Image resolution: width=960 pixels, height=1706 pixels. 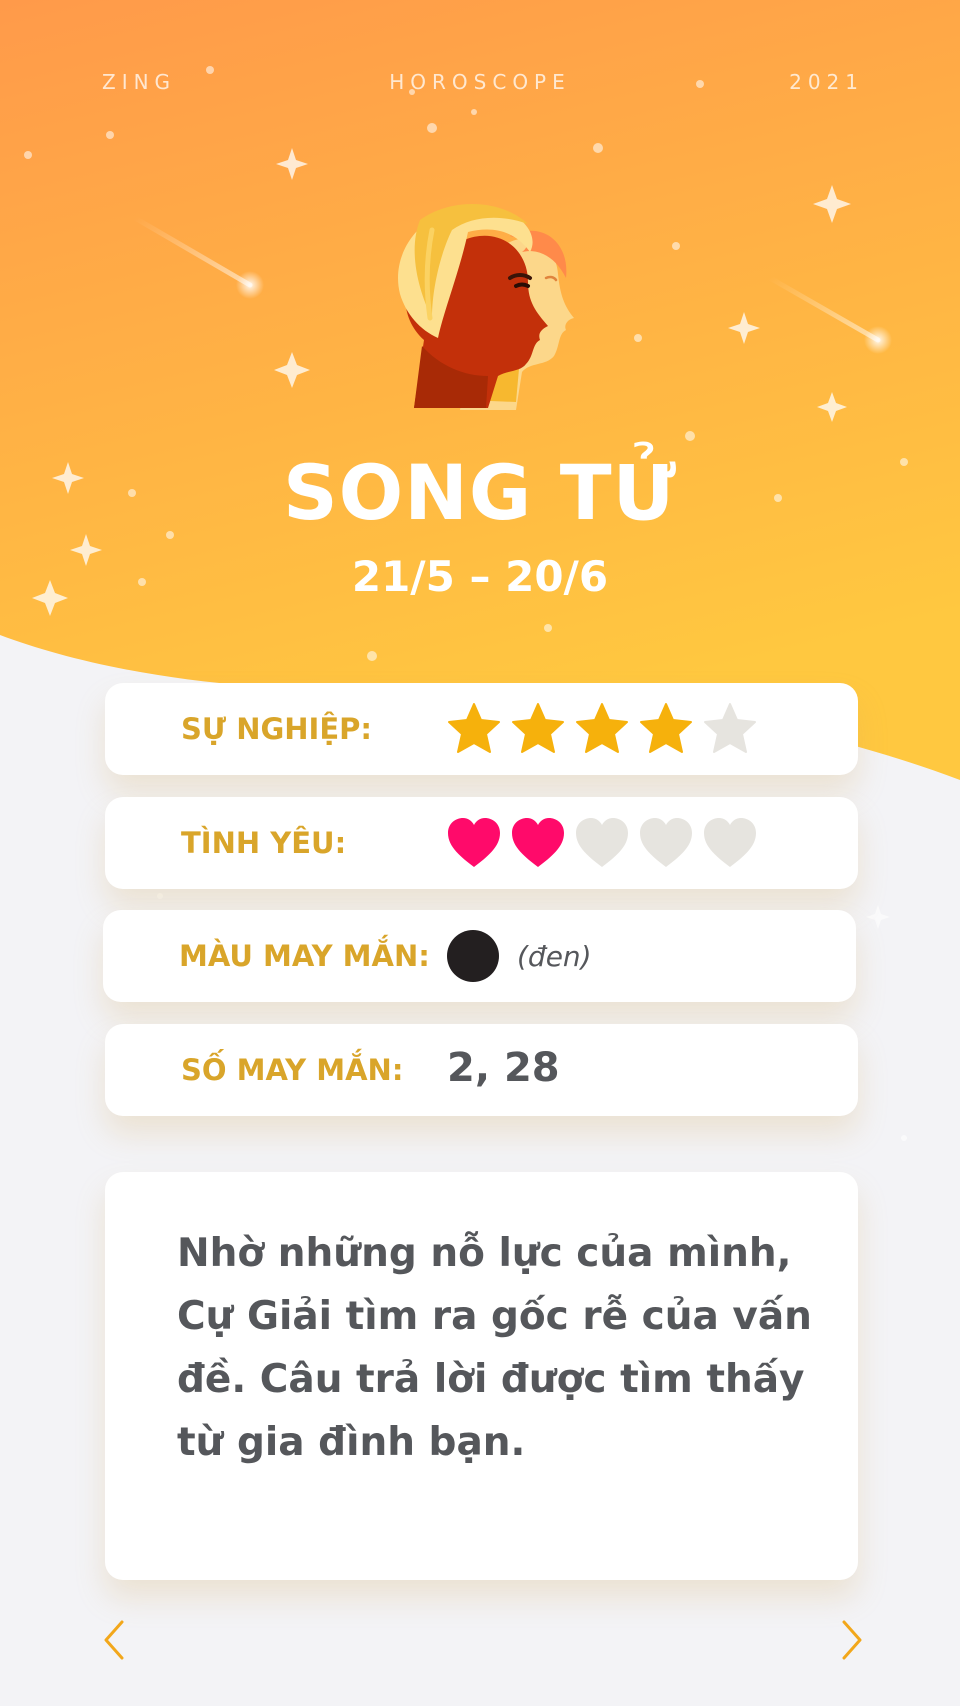 I want to click on sign-dates: 21/5 – 20/6, so click(x=480, y=576).